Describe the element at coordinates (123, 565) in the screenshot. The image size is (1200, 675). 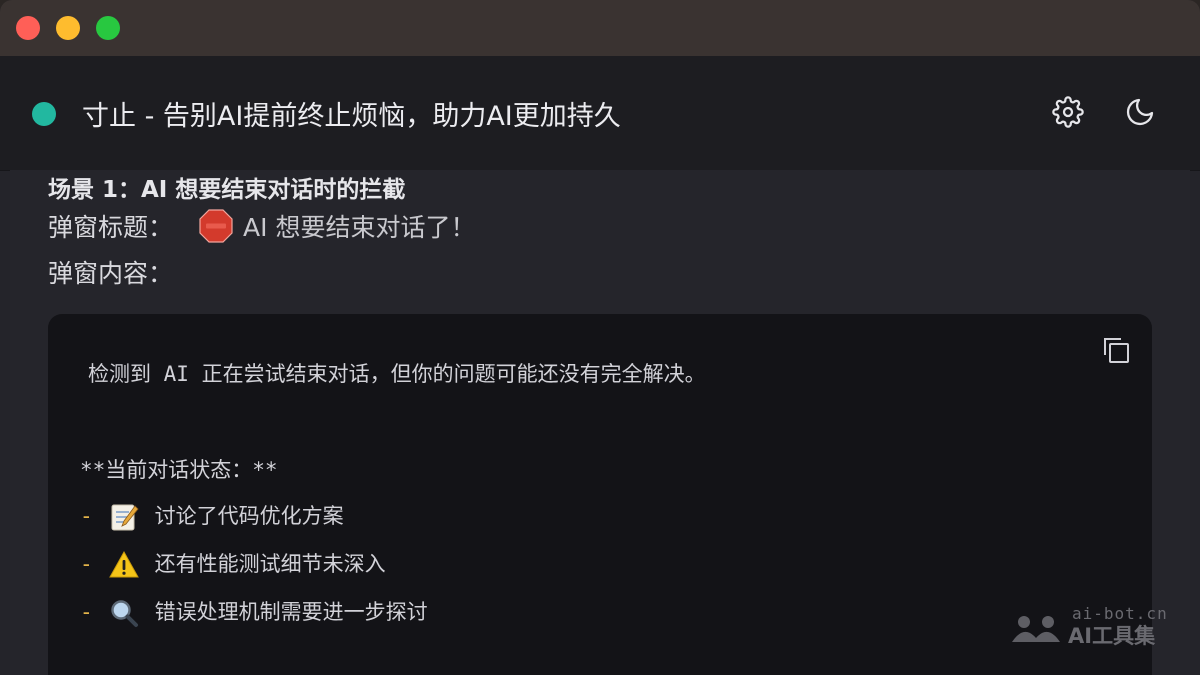
I see `warning-icon` at that location.